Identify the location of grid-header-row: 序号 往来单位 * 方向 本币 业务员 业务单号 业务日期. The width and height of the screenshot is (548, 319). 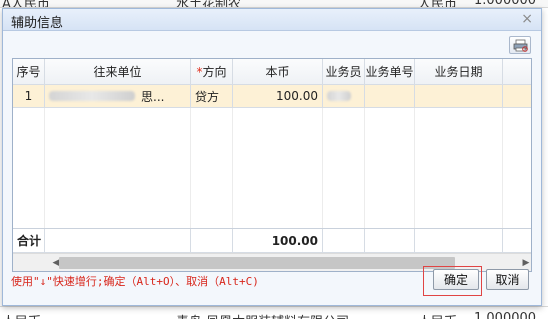
(272, 72).